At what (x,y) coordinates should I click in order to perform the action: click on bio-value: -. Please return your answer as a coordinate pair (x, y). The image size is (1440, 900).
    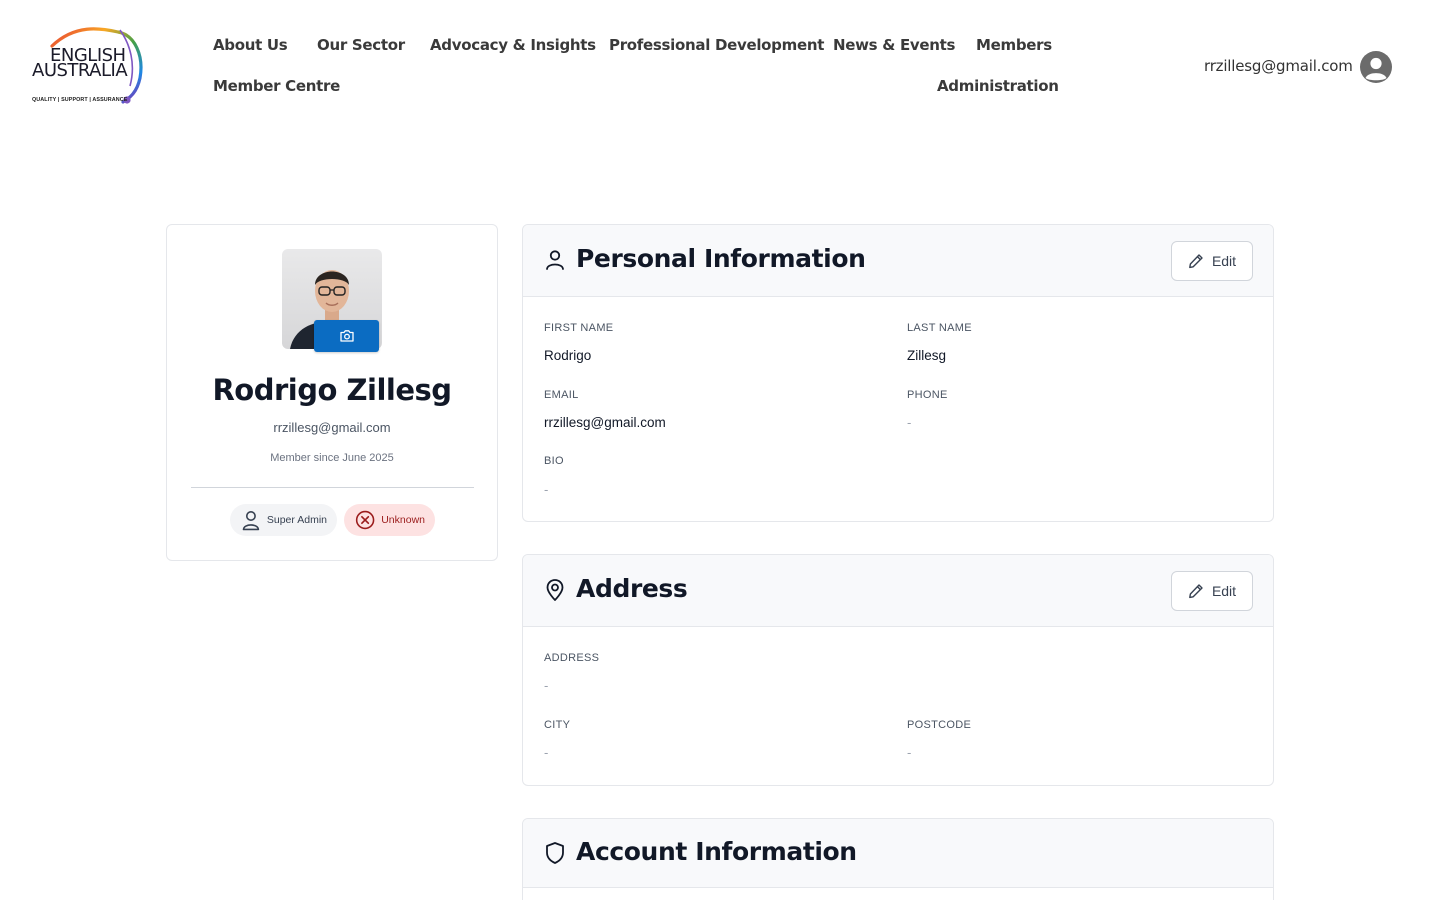
    Looking at the image, I should click on (546, 489).